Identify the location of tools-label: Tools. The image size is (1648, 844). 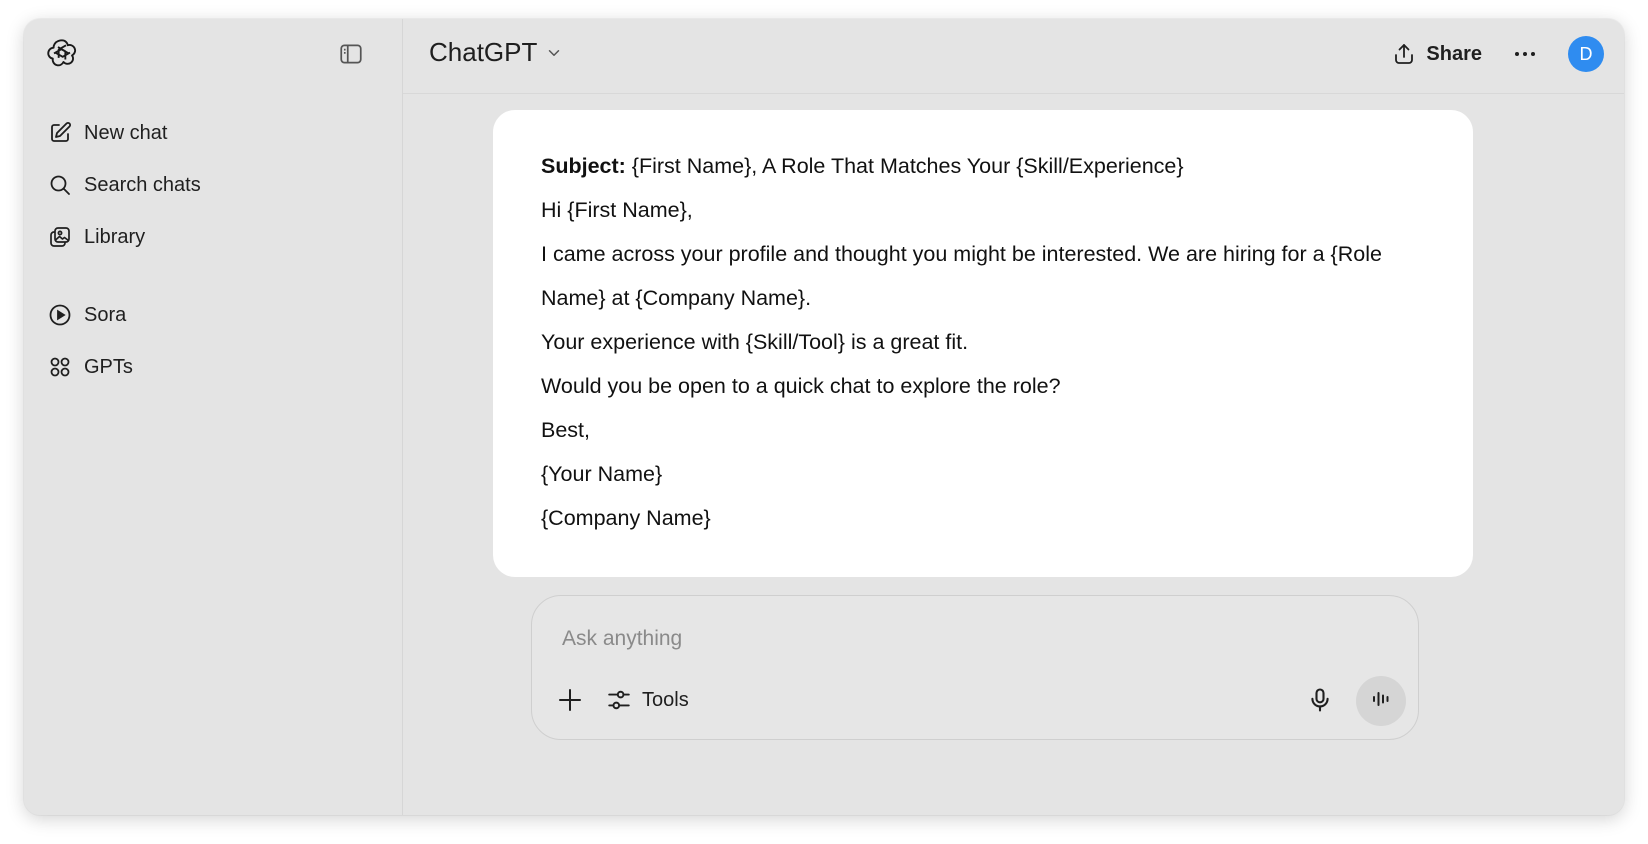
(665, 699).